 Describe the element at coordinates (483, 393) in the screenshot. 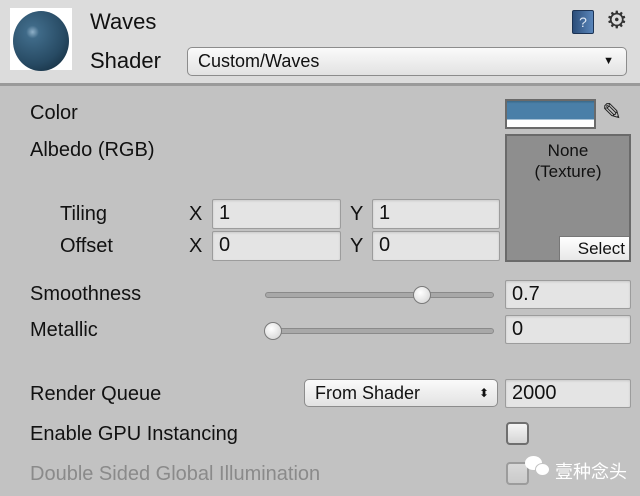

I see `updown-arrows-icon: ⬍` at that location.